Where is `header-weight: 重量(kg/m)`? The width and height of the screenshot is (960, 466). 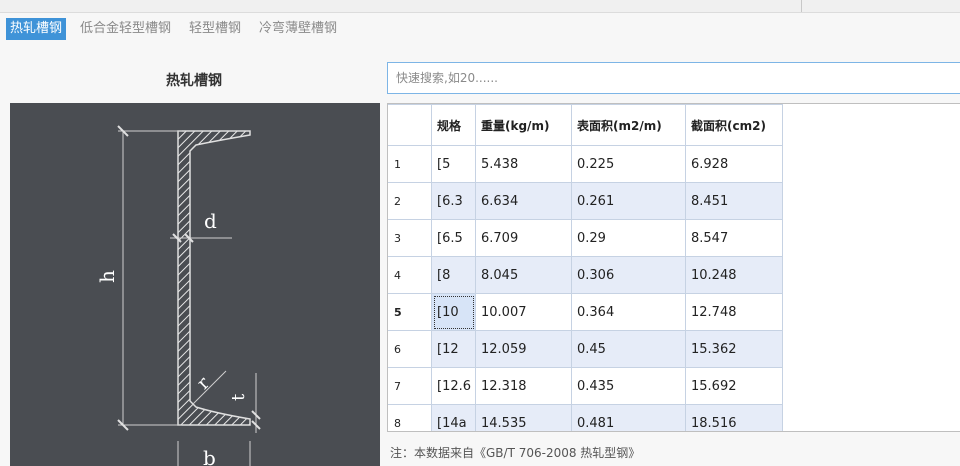 header-weight: 重量(kg/m) is located at coordinates (523, 125).